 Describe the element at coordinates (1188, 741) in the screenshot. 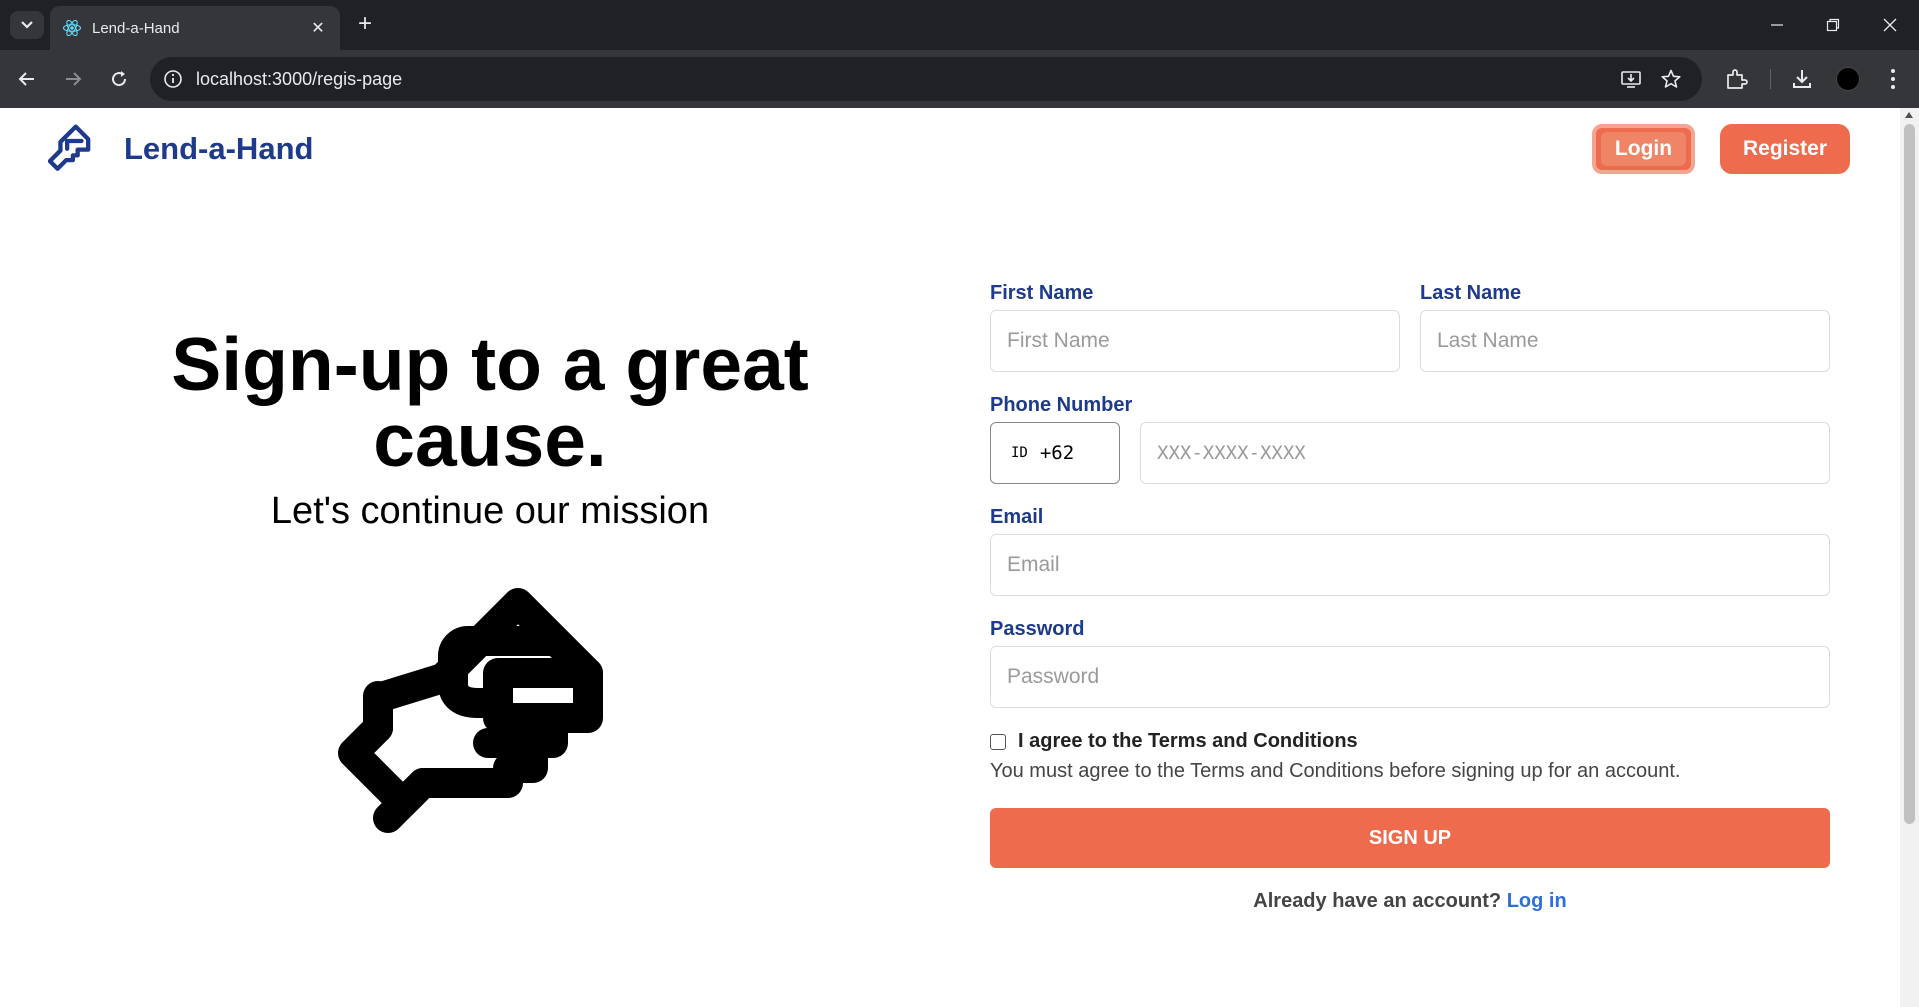

I see `terms-agree-label: I agree to the Terms and Conditions` at that location.